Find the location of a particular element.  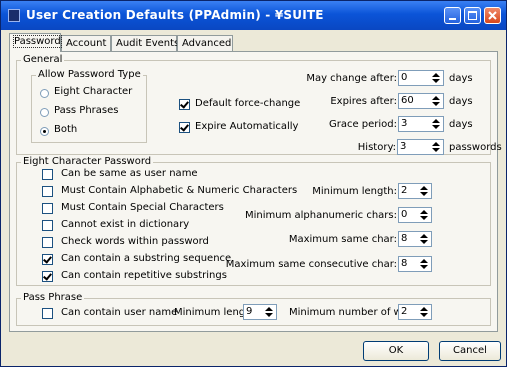

default-force-change-checkbox is located at coordinates (184, 104).